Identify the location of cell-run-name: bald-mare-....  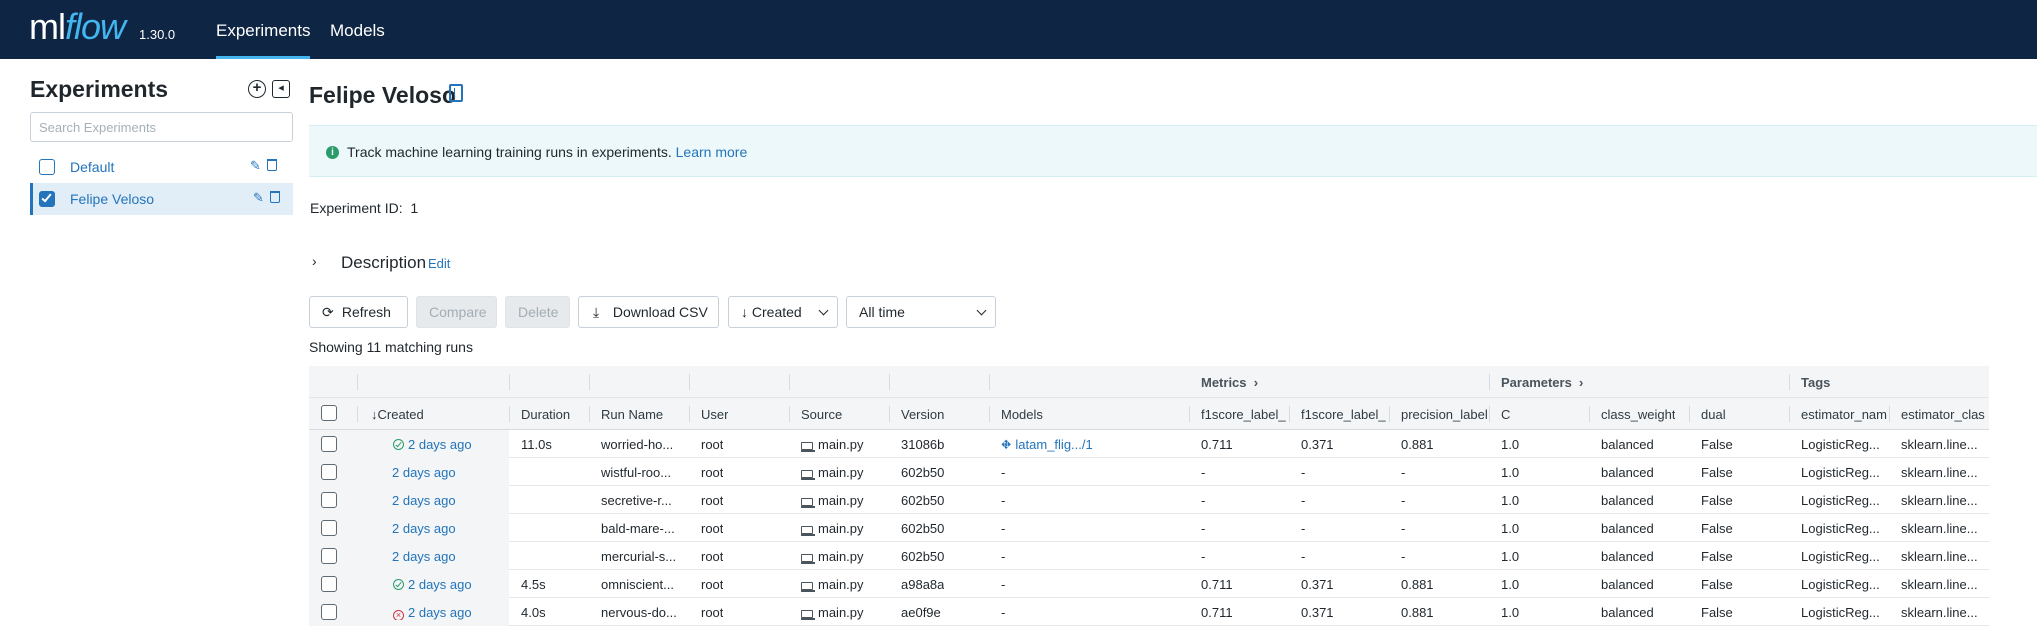
(638, 528).